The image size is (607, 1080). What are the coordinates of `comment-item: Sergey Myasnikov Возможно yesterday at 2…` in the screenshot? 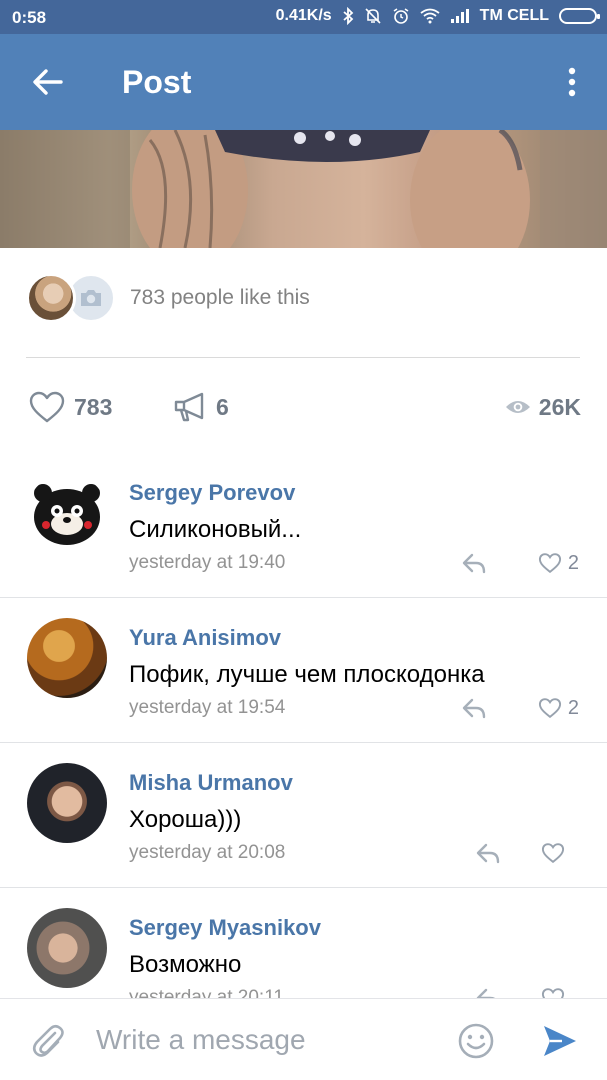 It's located at (303, 943).